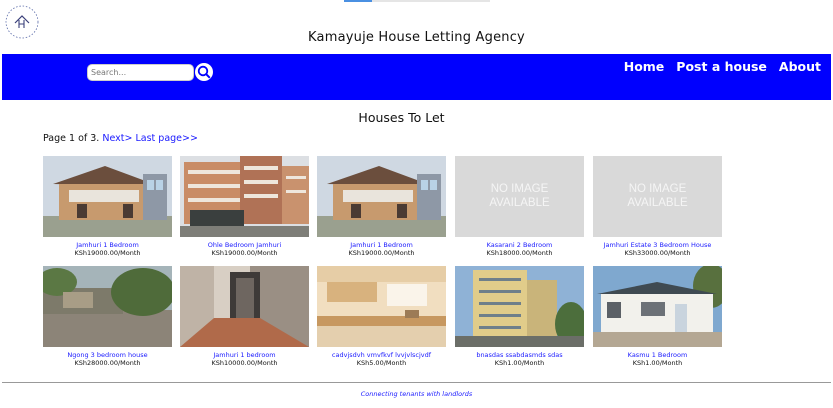 The image size is (833, 408). What do you see at coordinates (381, 363) in the screenshot?
I see `listing-price: KSh5.00/Month` at bounding box center [381, 363].